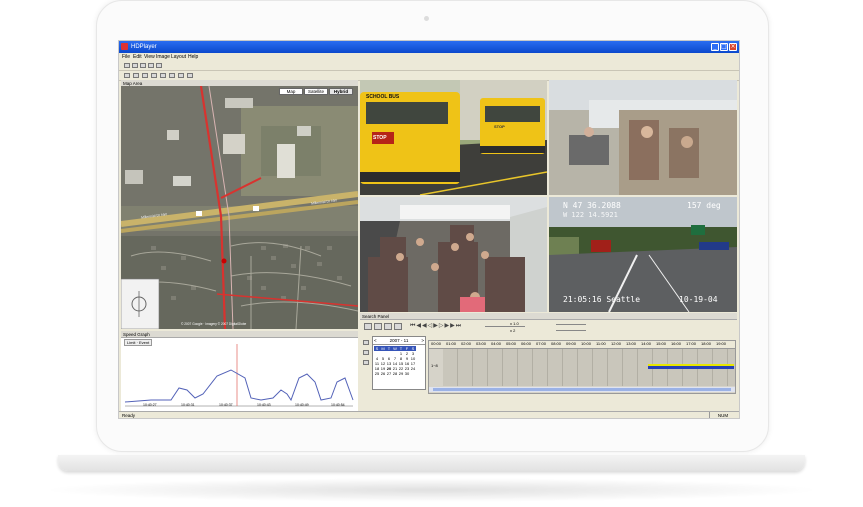 The width and height of the screenshot is (863, 507). I want to click on heading-readout: 157 deg, so click(704, 205).